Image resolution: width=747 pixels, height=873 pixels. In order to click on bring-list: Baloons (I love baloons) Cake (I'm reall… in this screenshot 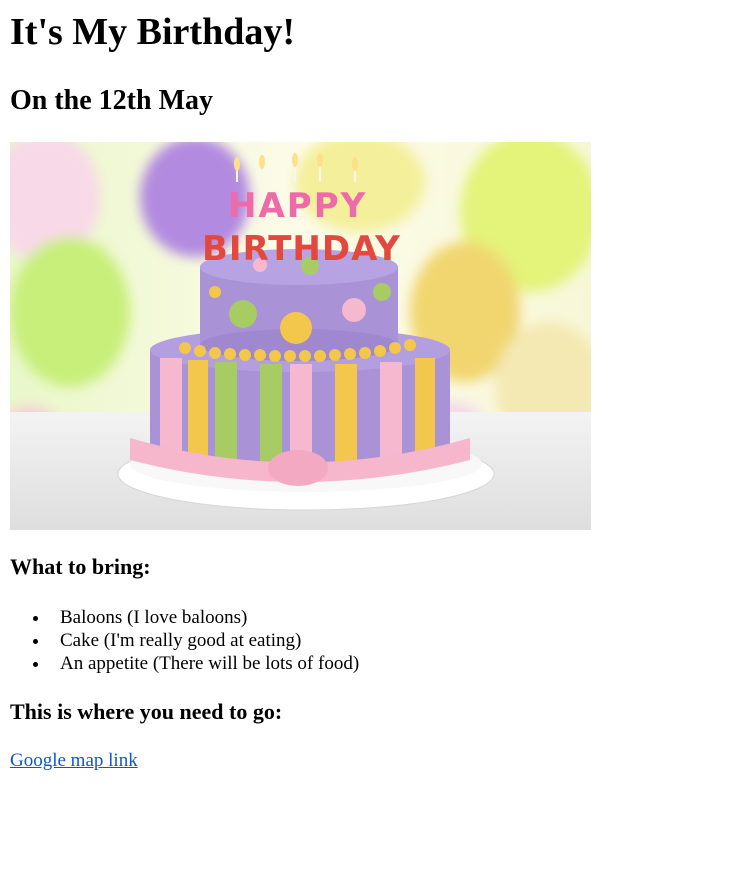, I will do `click(373, 640)`.